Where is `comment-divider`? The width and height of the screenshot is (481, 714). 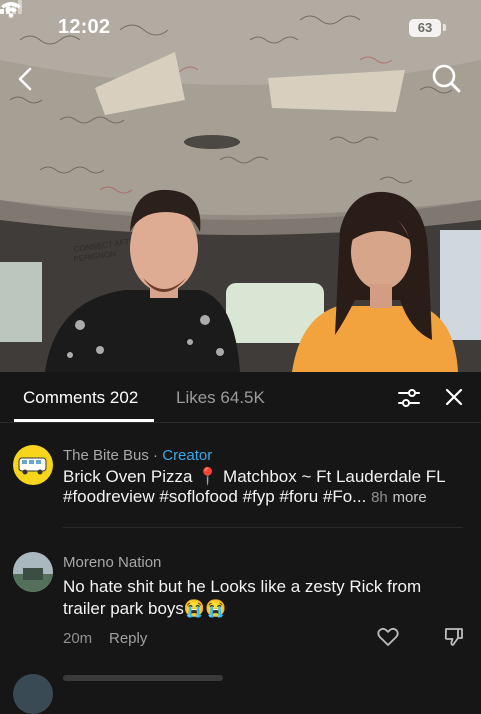
comment-divider is located at coordinates (263, 527).